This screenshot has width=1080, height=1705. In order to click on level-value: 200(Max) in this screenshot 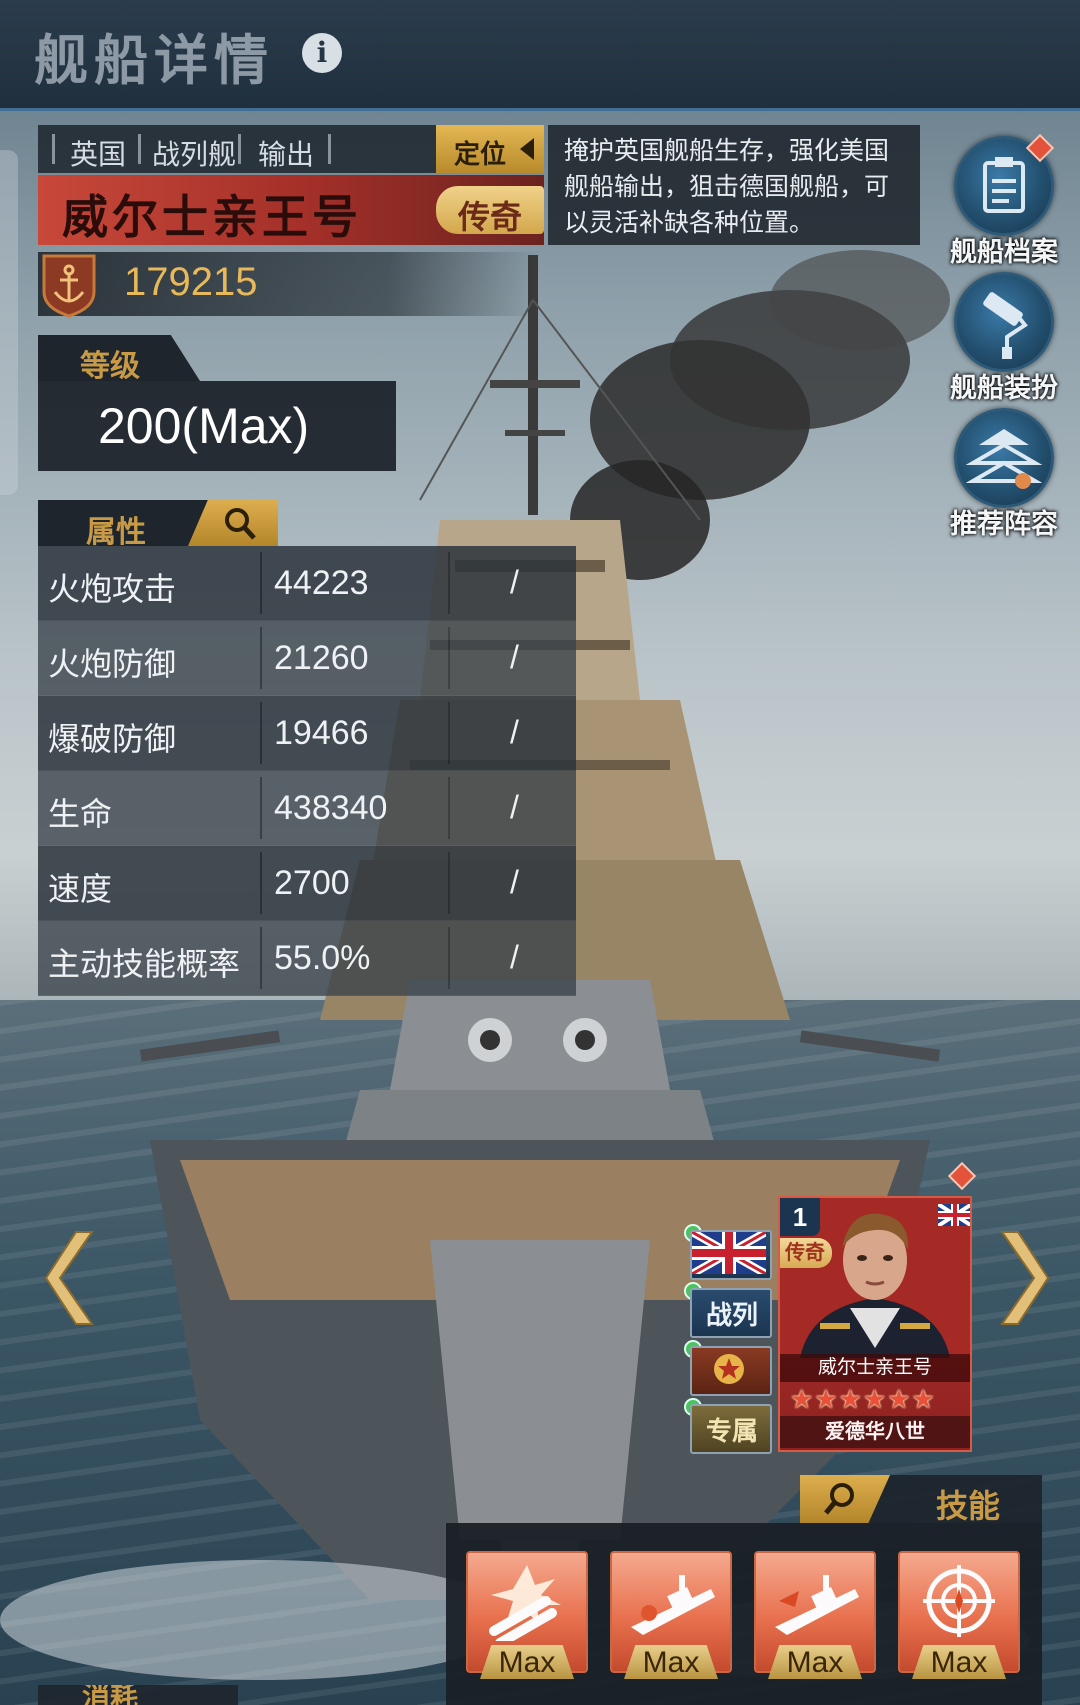, I will do `click(204, 426)`.